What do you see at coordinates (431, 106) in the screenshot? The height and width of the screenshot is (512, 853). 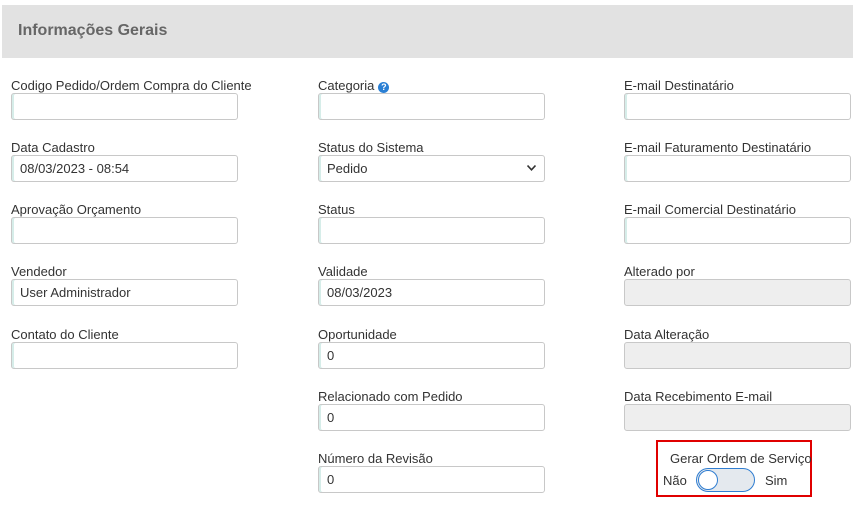 I see `categoria-input` at bounding box center [431, 106].